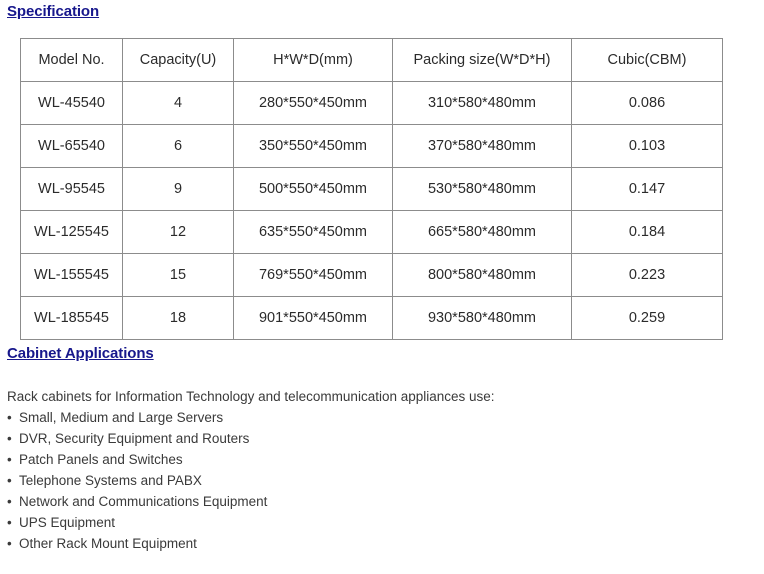 The height and width of the screenshot is (574, 764). I want to click on list-item-label: Network and Communications Equipment, so click(143, 501).